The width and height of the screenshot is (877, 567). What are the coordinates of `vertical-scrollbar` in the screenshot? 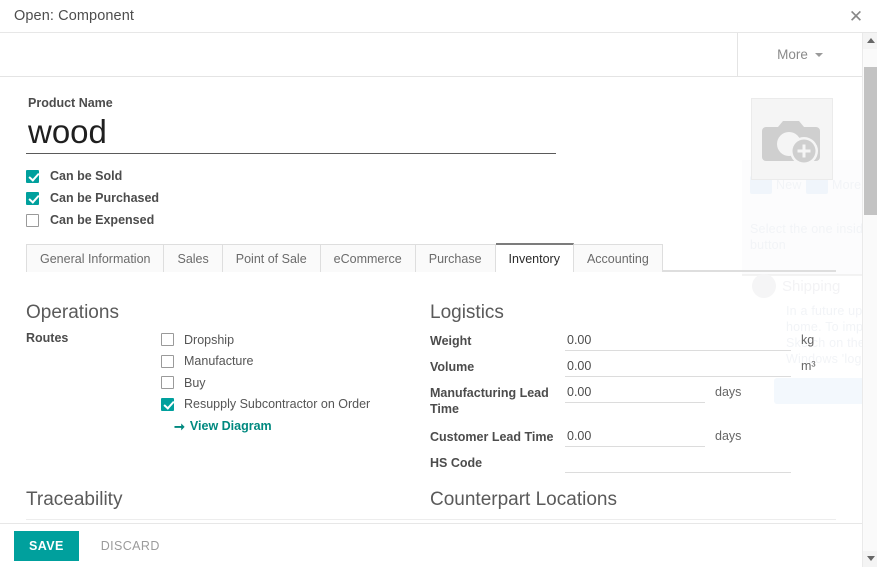 It's located at (869, 300).